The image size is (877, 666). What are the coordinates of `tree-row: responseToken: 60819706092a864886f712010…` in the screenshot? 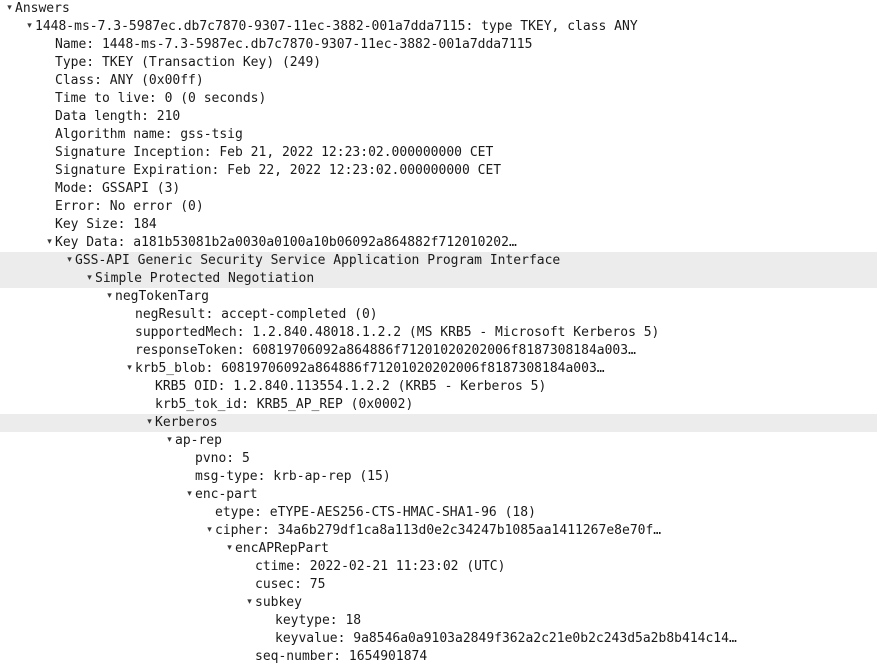 It's located at (438, 351).